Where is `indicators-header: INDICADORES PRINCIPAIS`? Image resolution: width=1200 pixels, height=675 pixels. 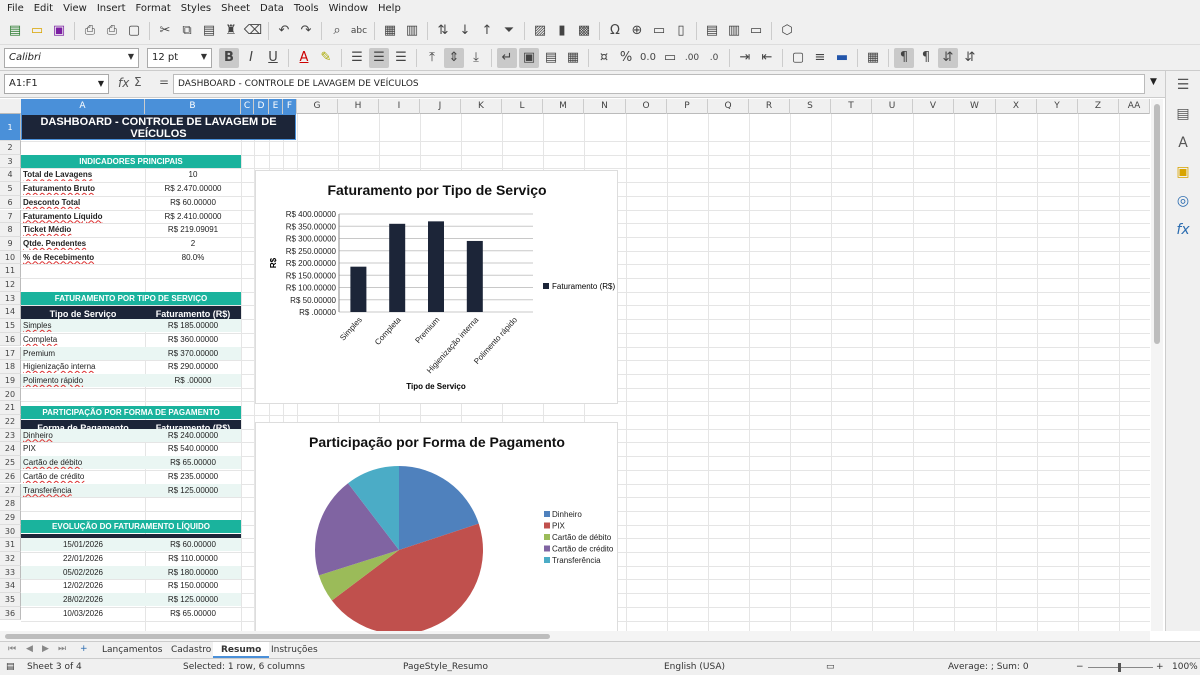
indicators-header: INDICADORES PRINCIPAIS is located at coordinates (131, 161).